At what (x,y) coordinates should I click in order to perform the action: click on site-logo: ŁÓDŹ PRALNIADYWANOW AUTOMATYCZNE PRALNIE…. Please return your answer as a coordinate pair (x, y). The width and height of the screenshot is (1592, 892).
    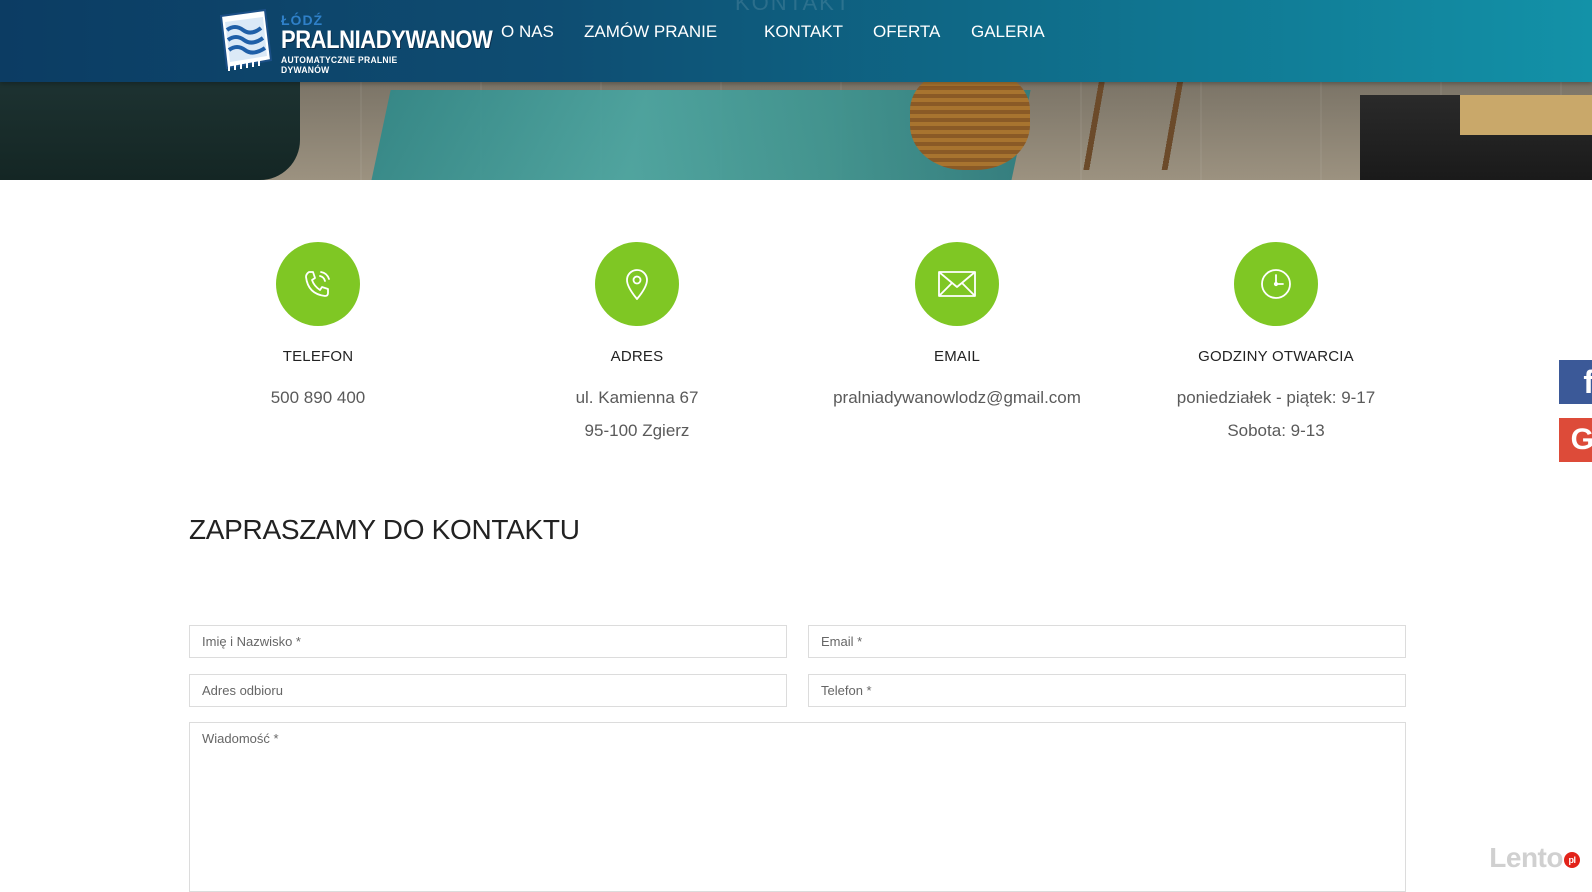
    Looking at the image, I should click on (354, 41).